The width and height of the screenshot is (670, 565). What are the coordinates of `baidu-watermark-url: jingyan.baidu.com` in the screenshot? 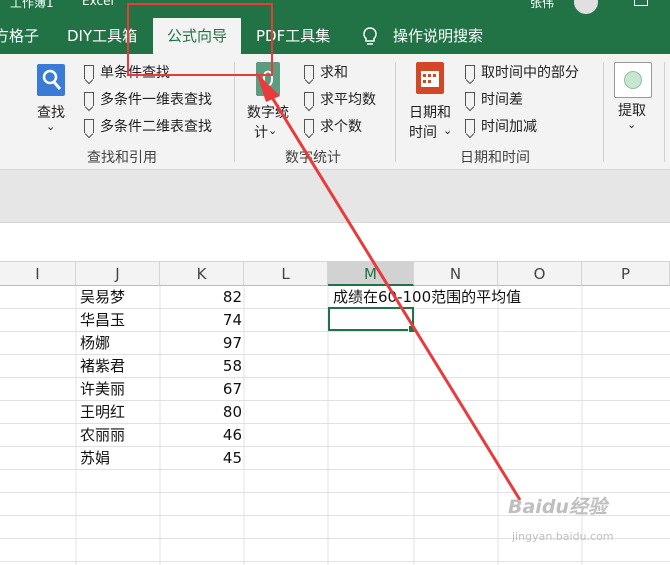 It's located at (563, 536).